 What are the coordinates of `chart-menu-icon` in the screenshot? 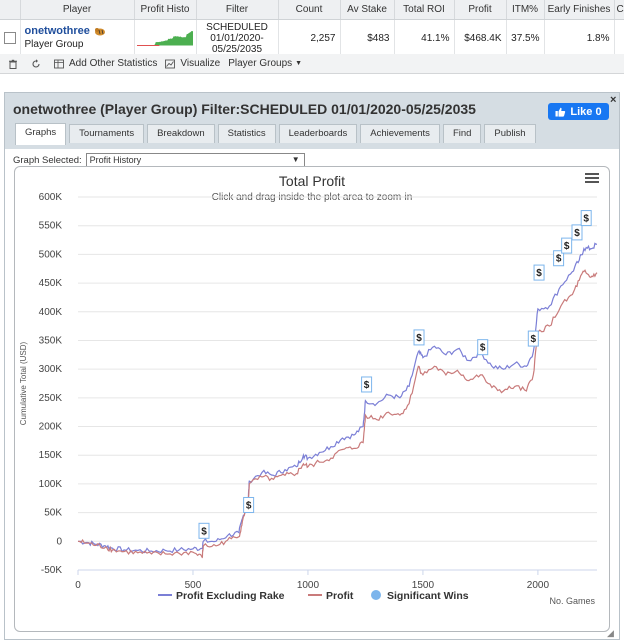 It's located at (592, 178).